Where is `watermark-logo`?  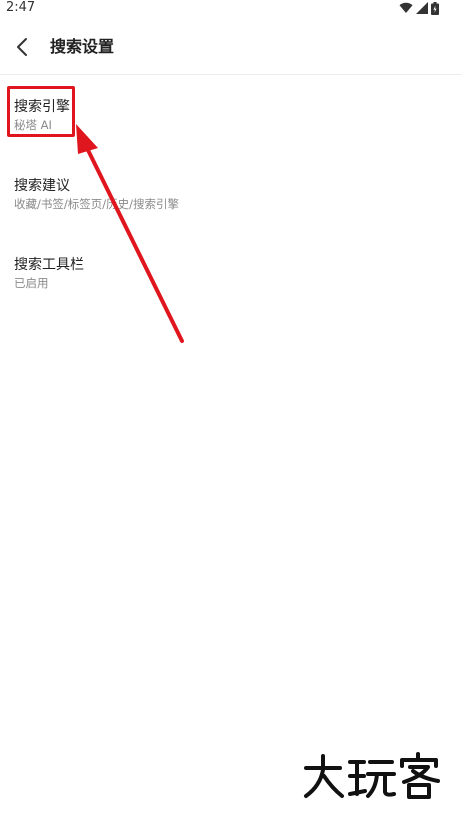
watermark-logo is located at coordinates (372, 775).